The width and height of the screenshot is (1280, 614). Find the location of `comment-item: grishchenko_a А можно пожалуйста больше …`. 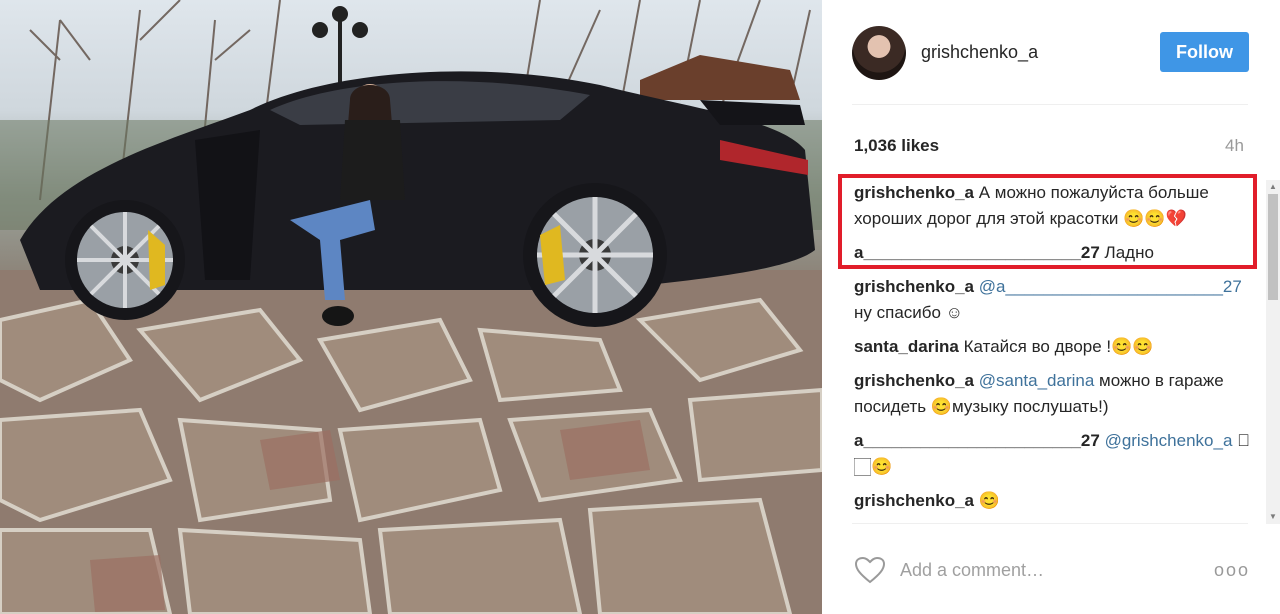

comment-item: grishchenko_a А можно пожалуйста больше … is located at coordinates (1056, 206).